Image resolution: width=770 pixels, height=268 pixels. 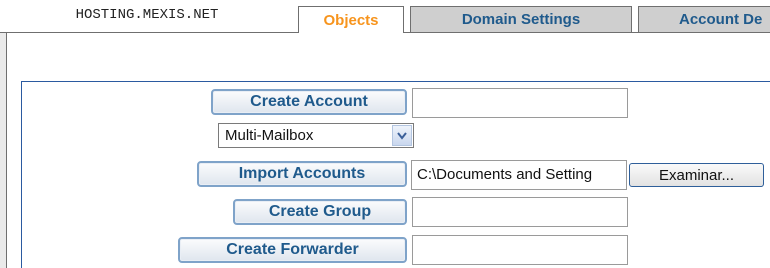 What do you see at coordinates (351, 19) in the screenshot?
I see `tab-objects: Objects` at bounding box center [351, 19].